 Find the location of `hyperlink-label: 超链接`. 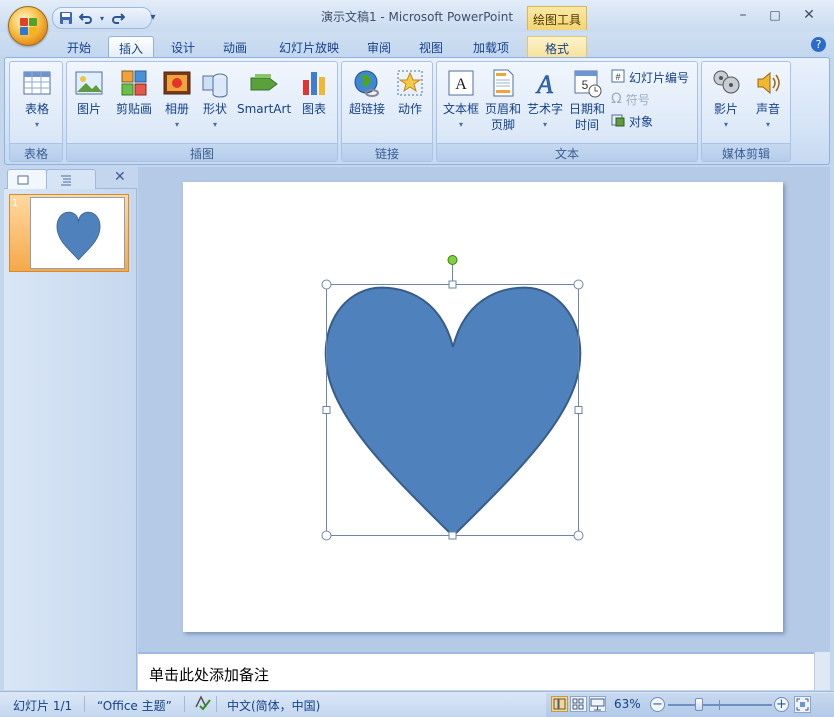

hyperlink-label: 超链接 is located at coordinates (366, 109).